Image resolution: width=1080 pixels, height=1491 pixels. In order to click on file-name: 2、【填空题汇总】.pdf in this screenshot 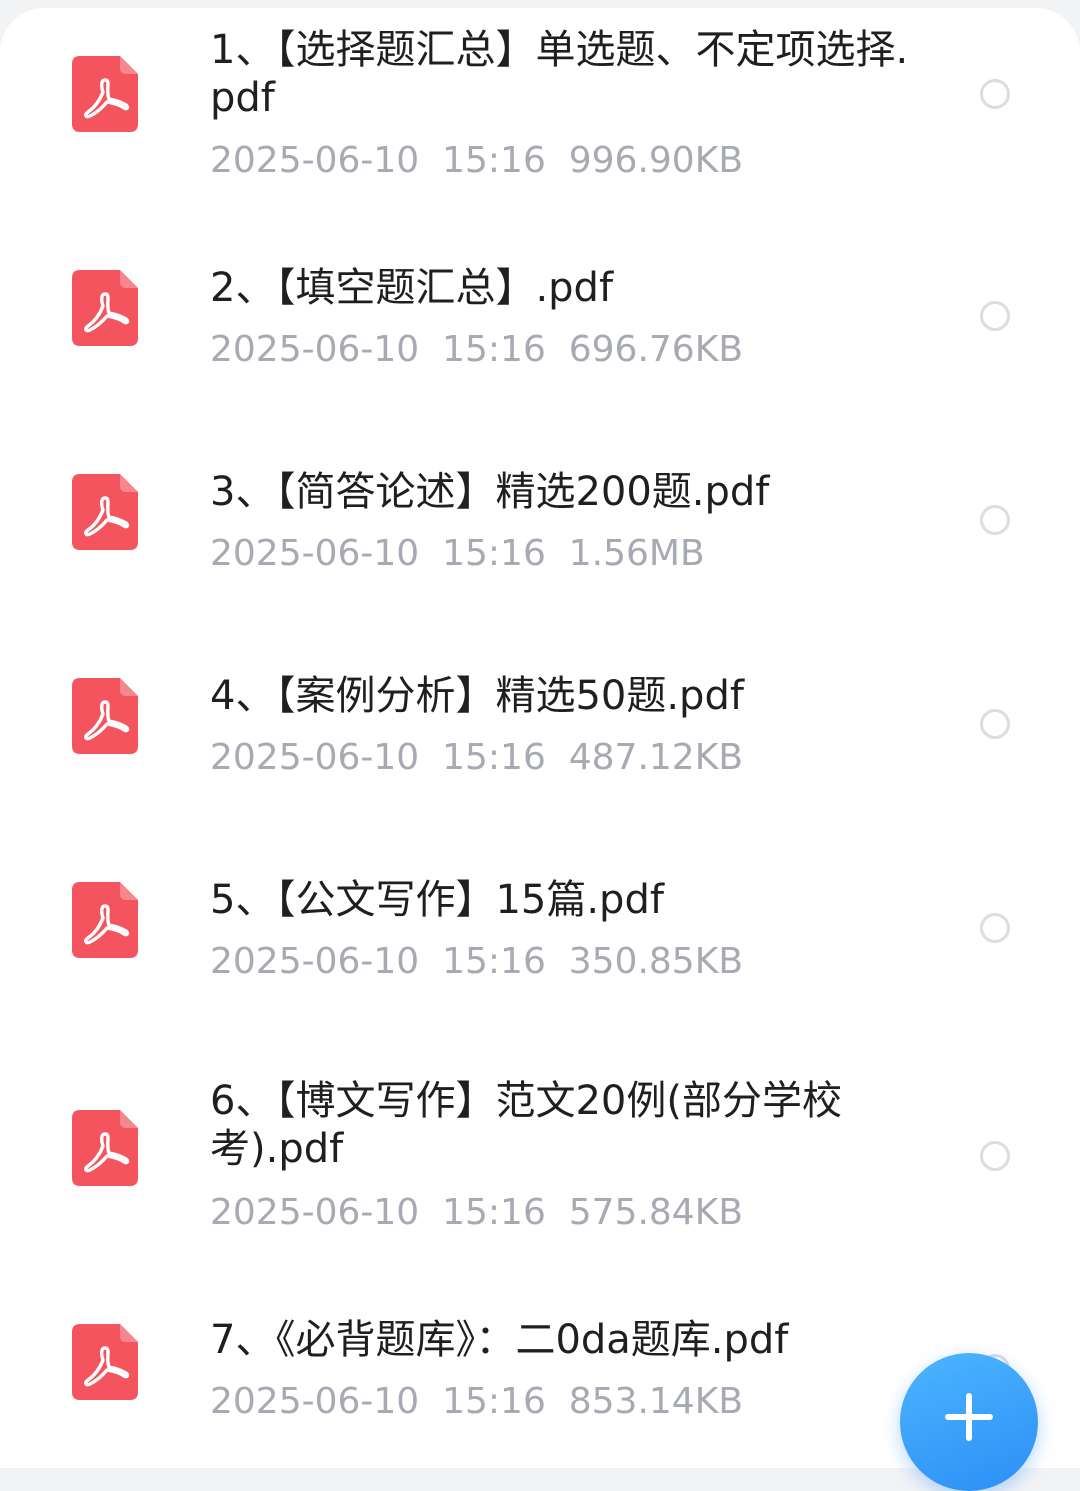, I will do `click(412, 288)`.